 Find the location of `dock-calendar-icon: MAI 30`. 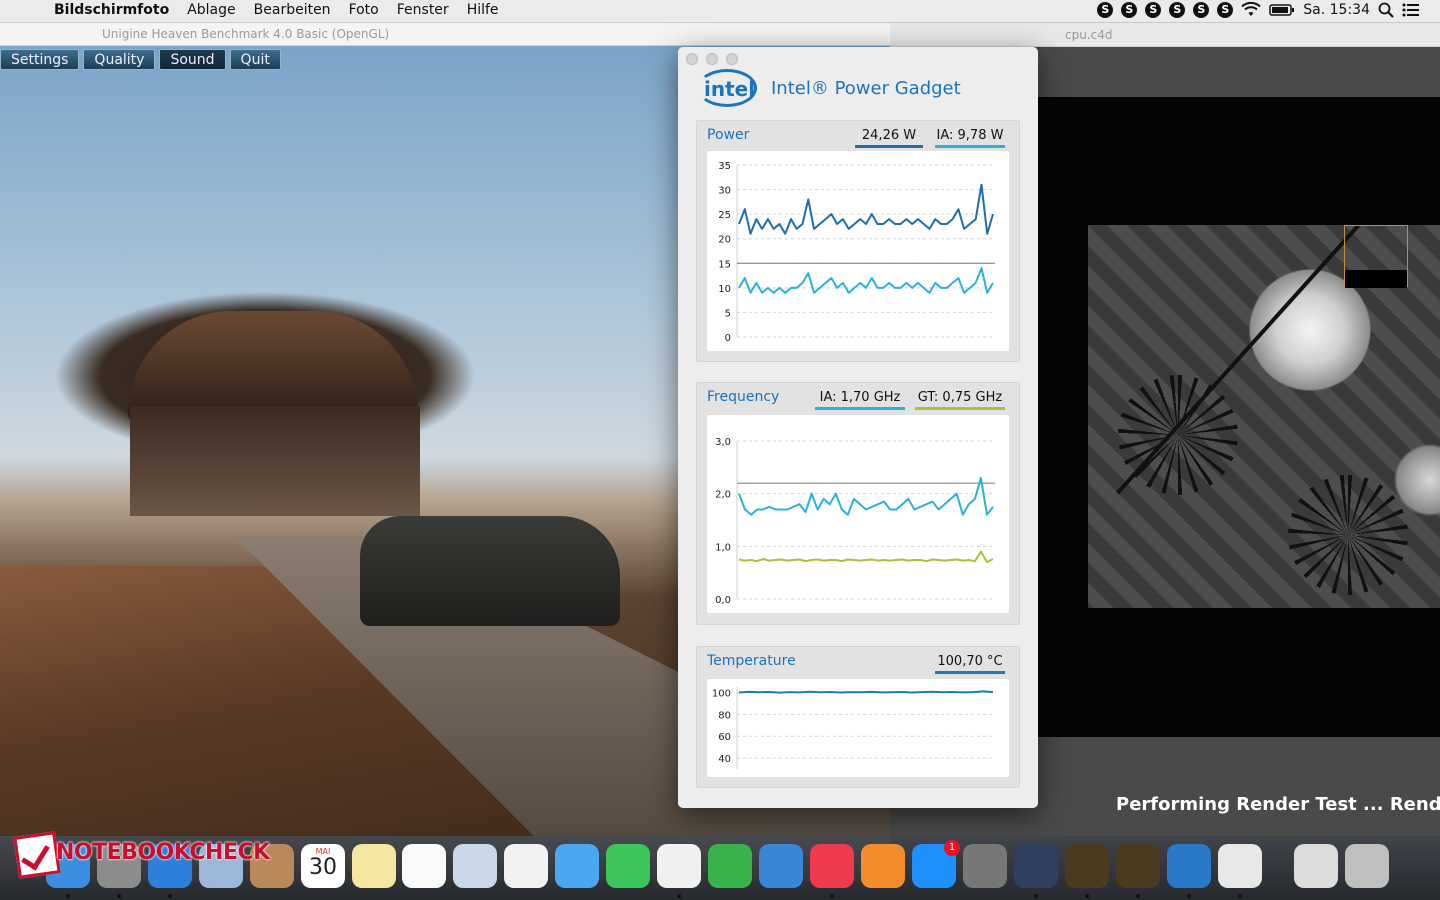

dock-calendar-icon: MAI 30 is located at coordinates (323, 866).